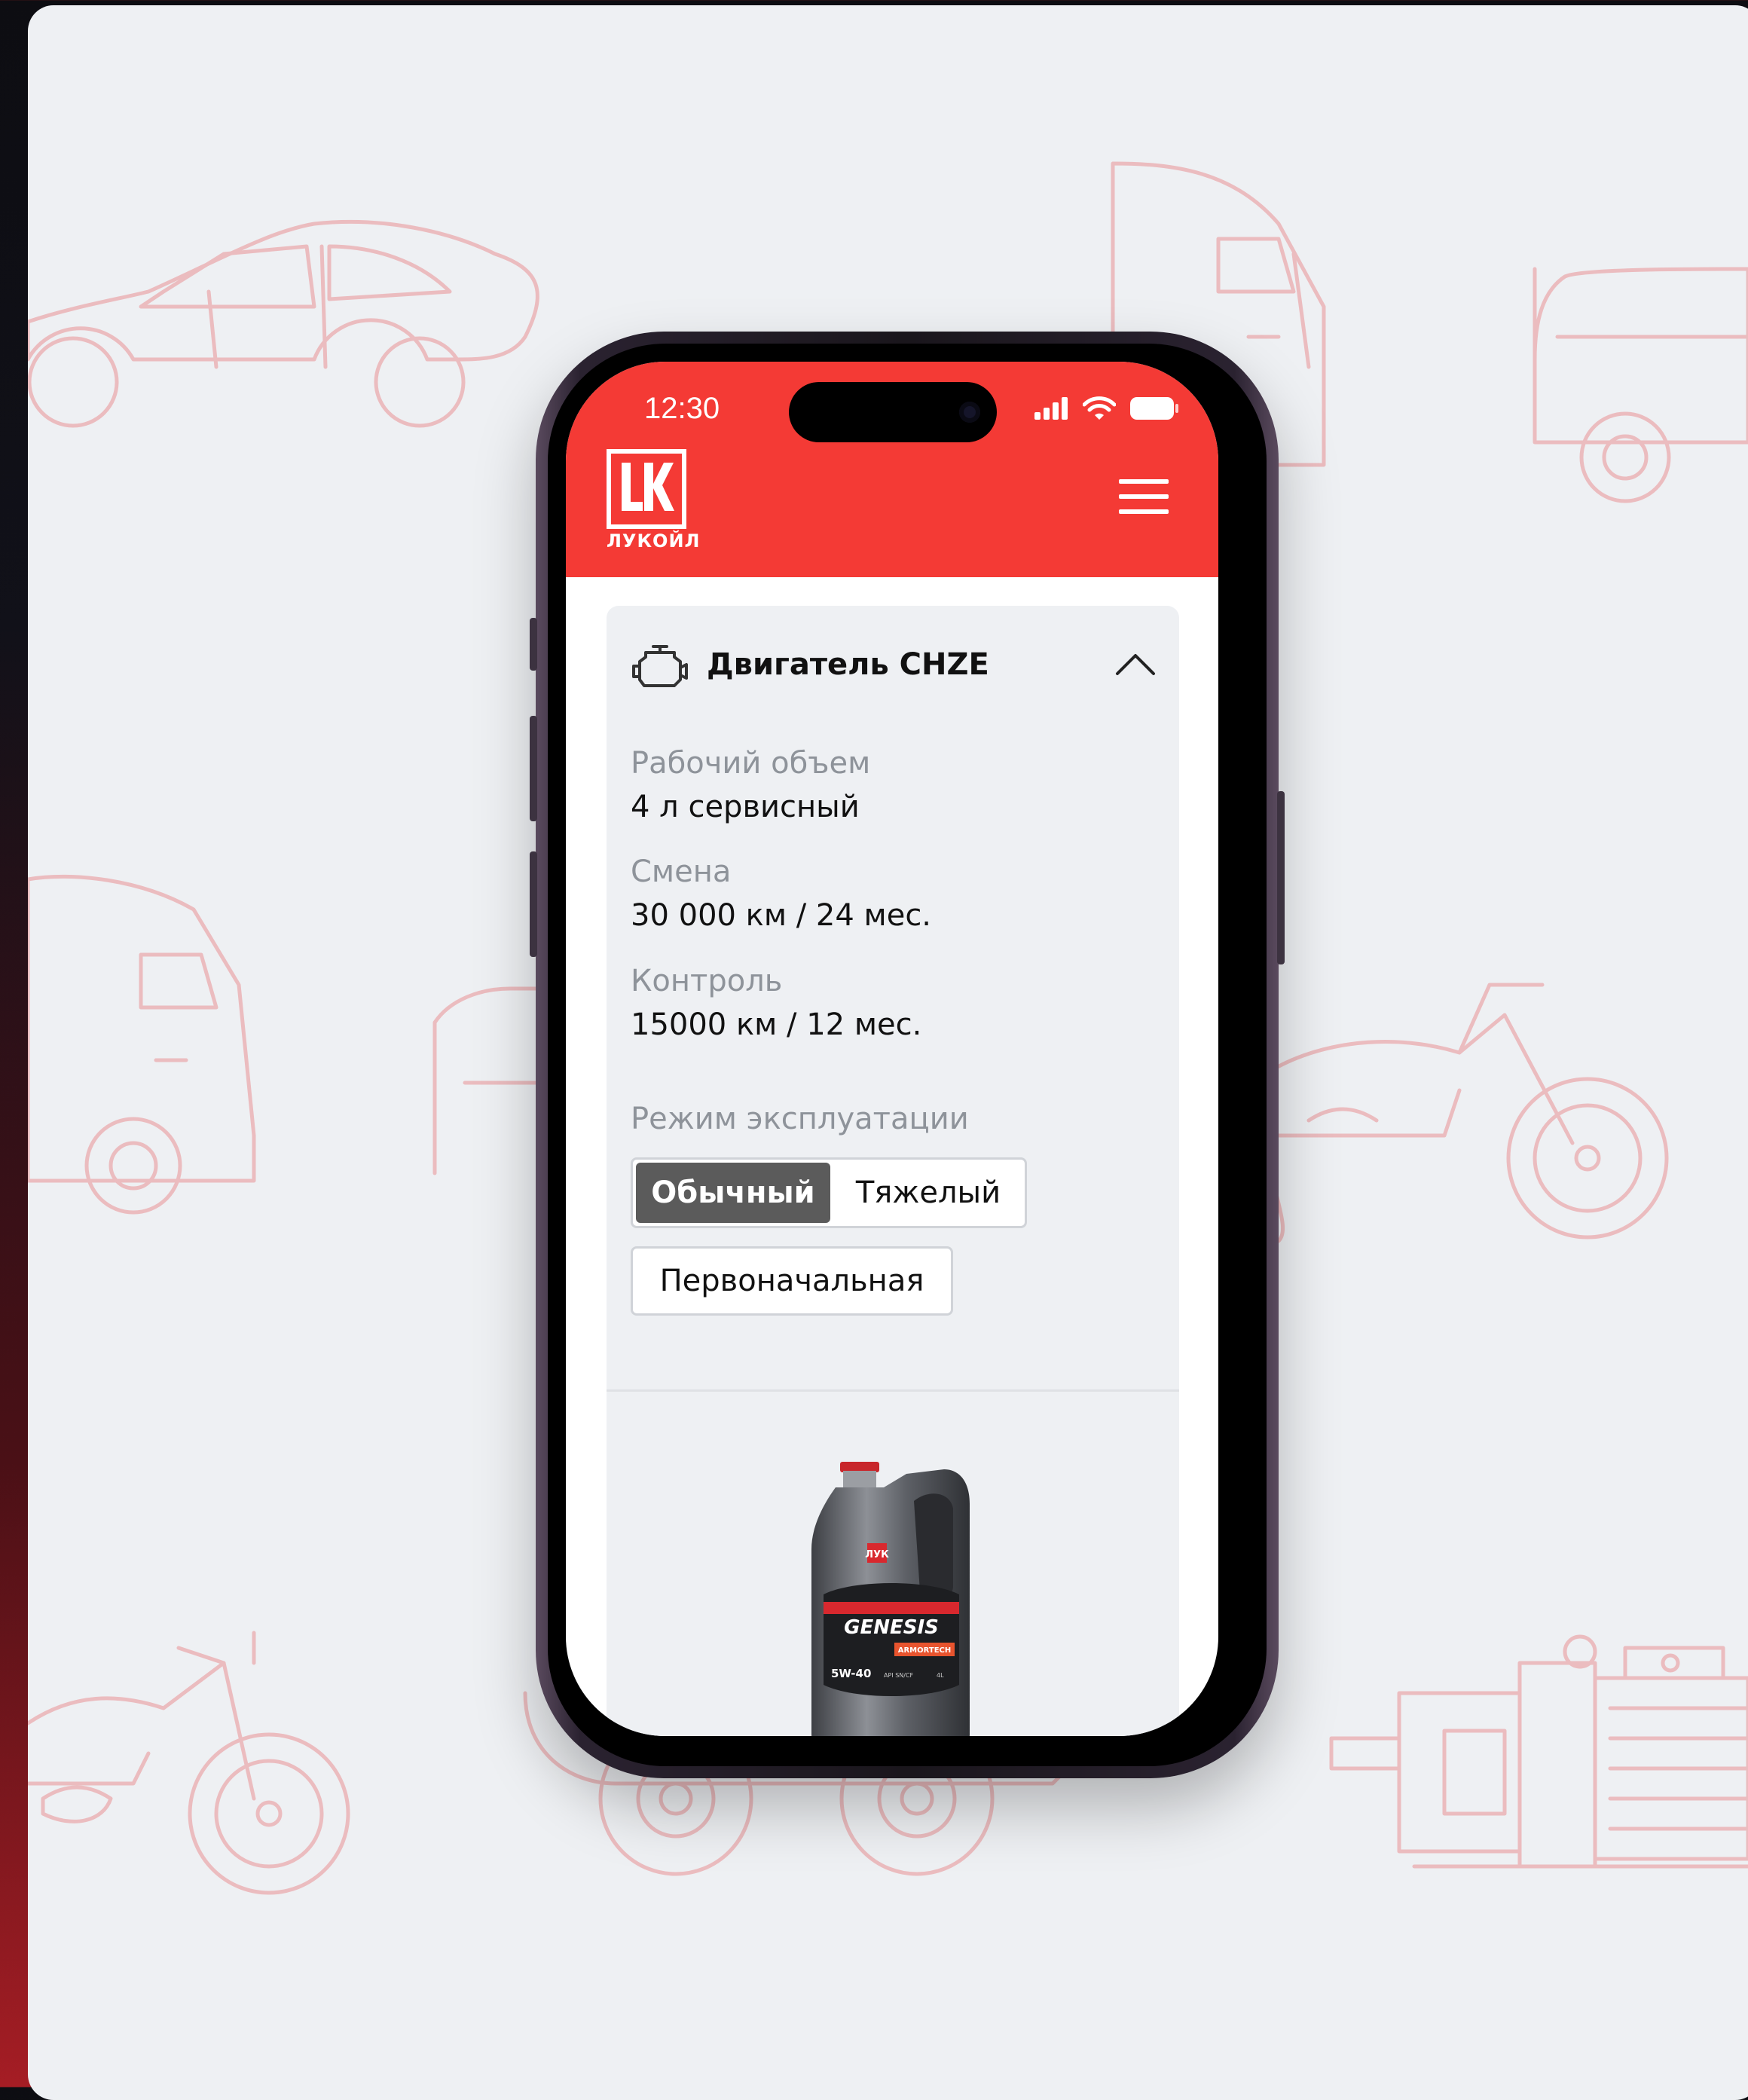  I want to click on canister-viscosity: 5W-40, so click(851, 1673).